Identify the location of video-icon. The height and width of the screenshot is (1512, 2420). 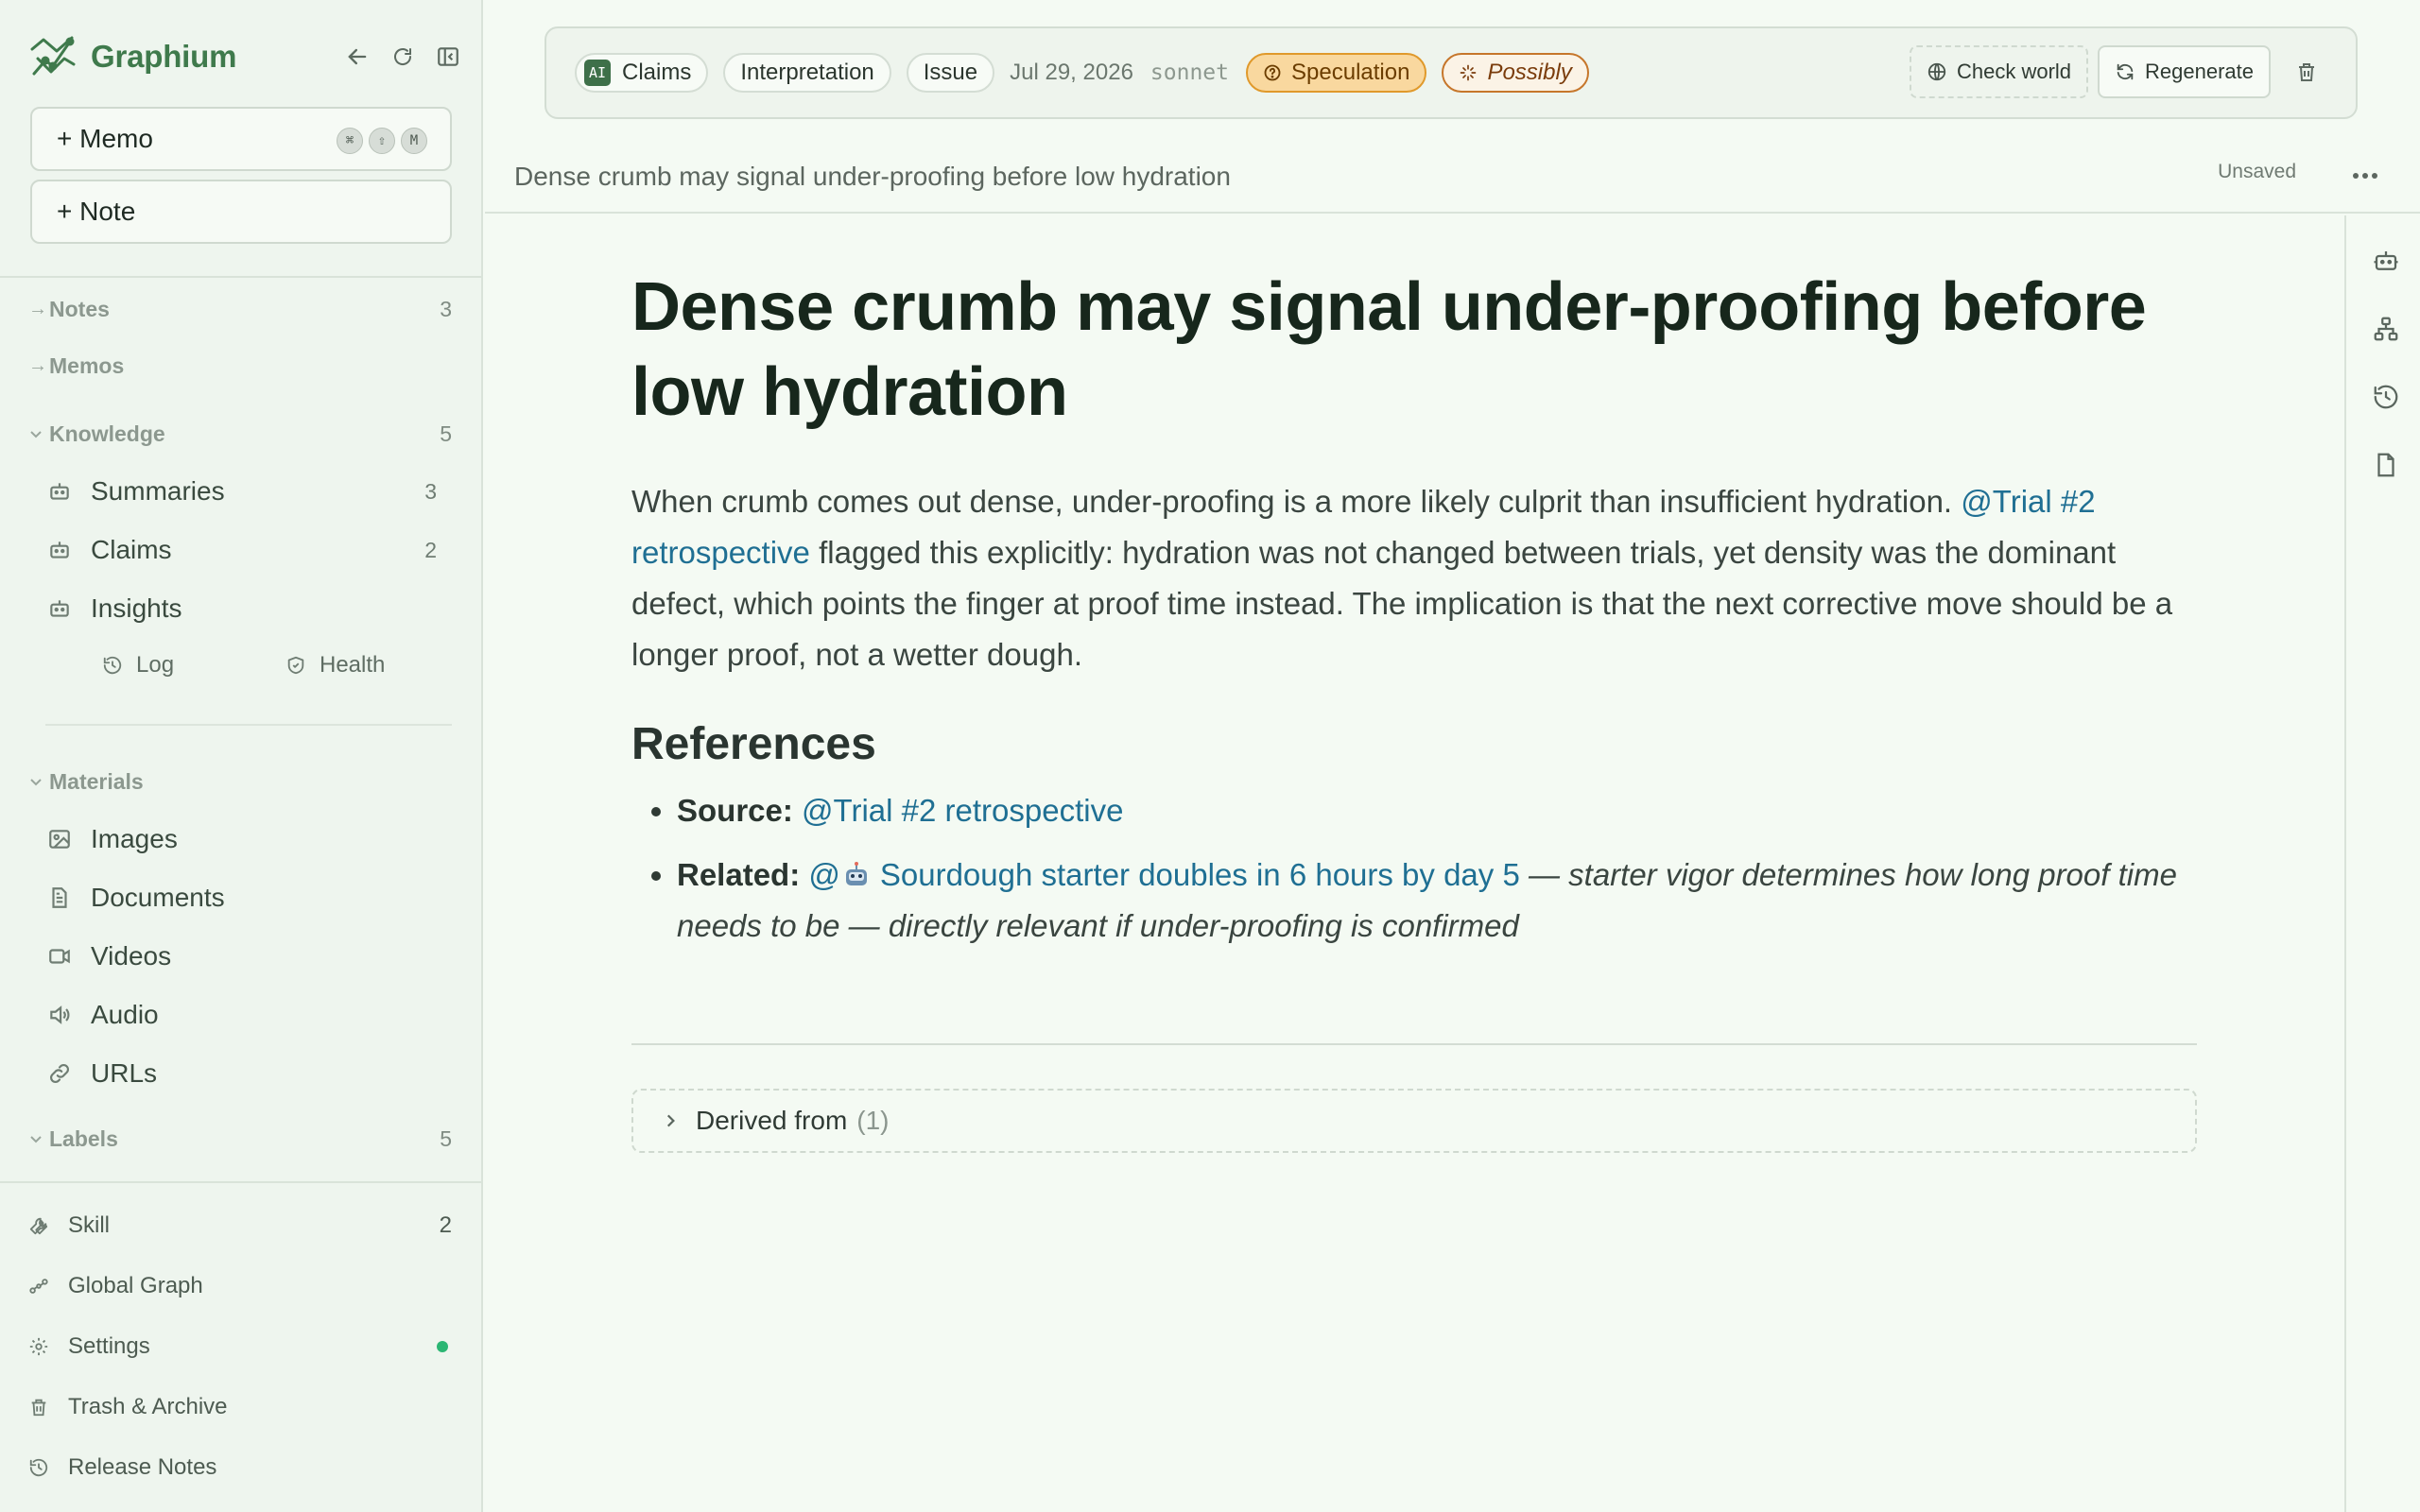
(59, 956).